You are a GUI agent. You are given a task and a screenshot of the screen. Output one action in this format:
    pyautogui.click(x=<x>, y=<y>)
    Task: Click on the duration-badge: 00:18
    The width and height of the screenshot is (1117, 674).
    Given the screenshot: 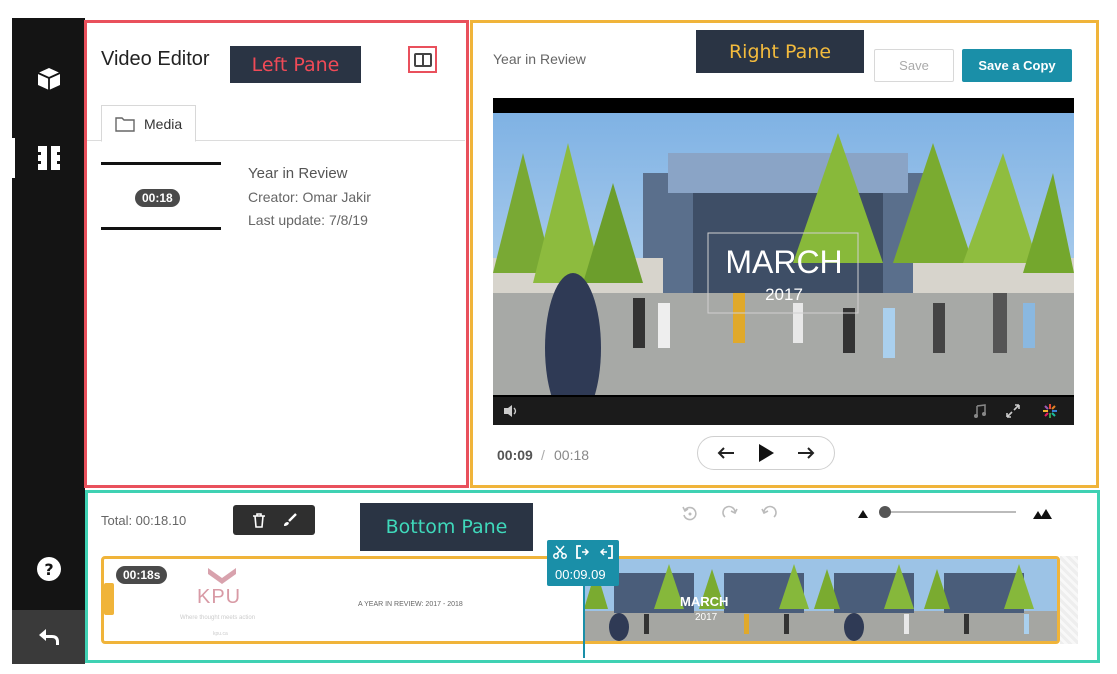 What is the action you would take?
    pyautogui.click(x=157, y=198)
    